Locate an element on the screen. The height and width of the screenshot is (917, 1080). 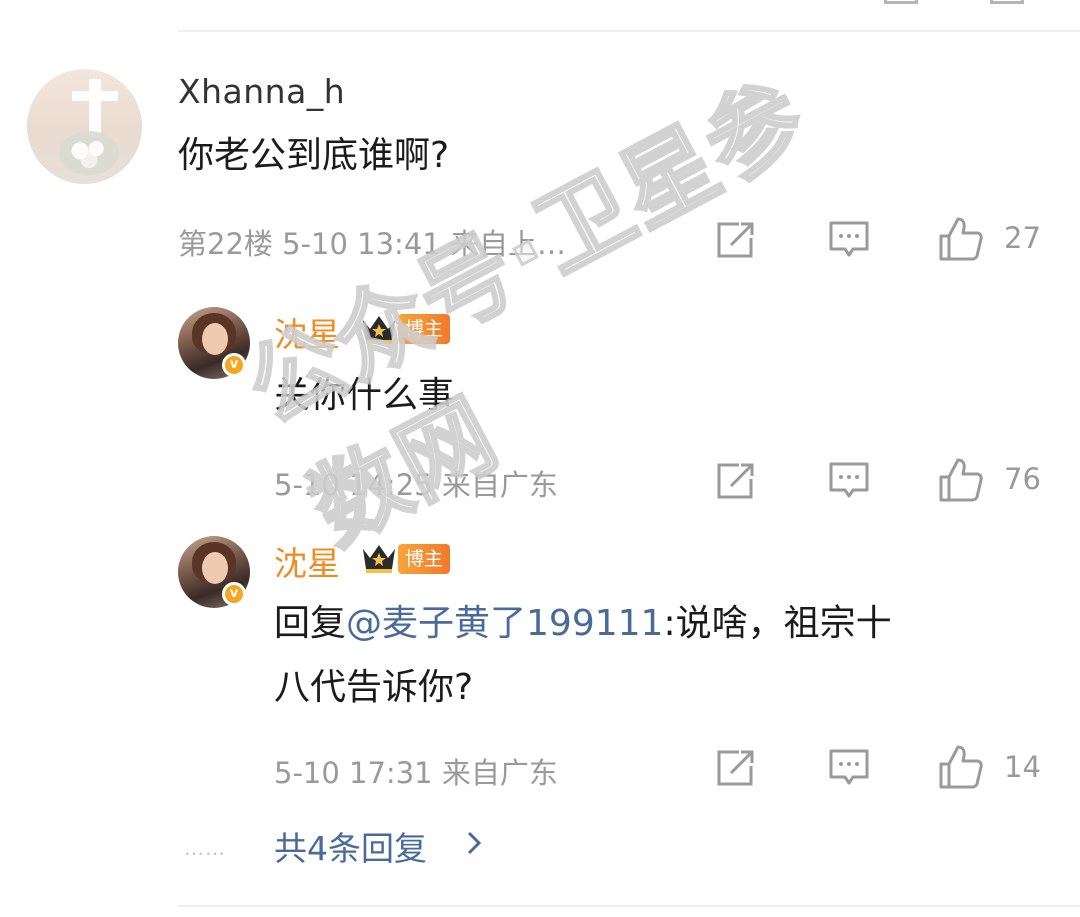
mention-link: @麦子黄了199111 is located at coordinates (504, 623).